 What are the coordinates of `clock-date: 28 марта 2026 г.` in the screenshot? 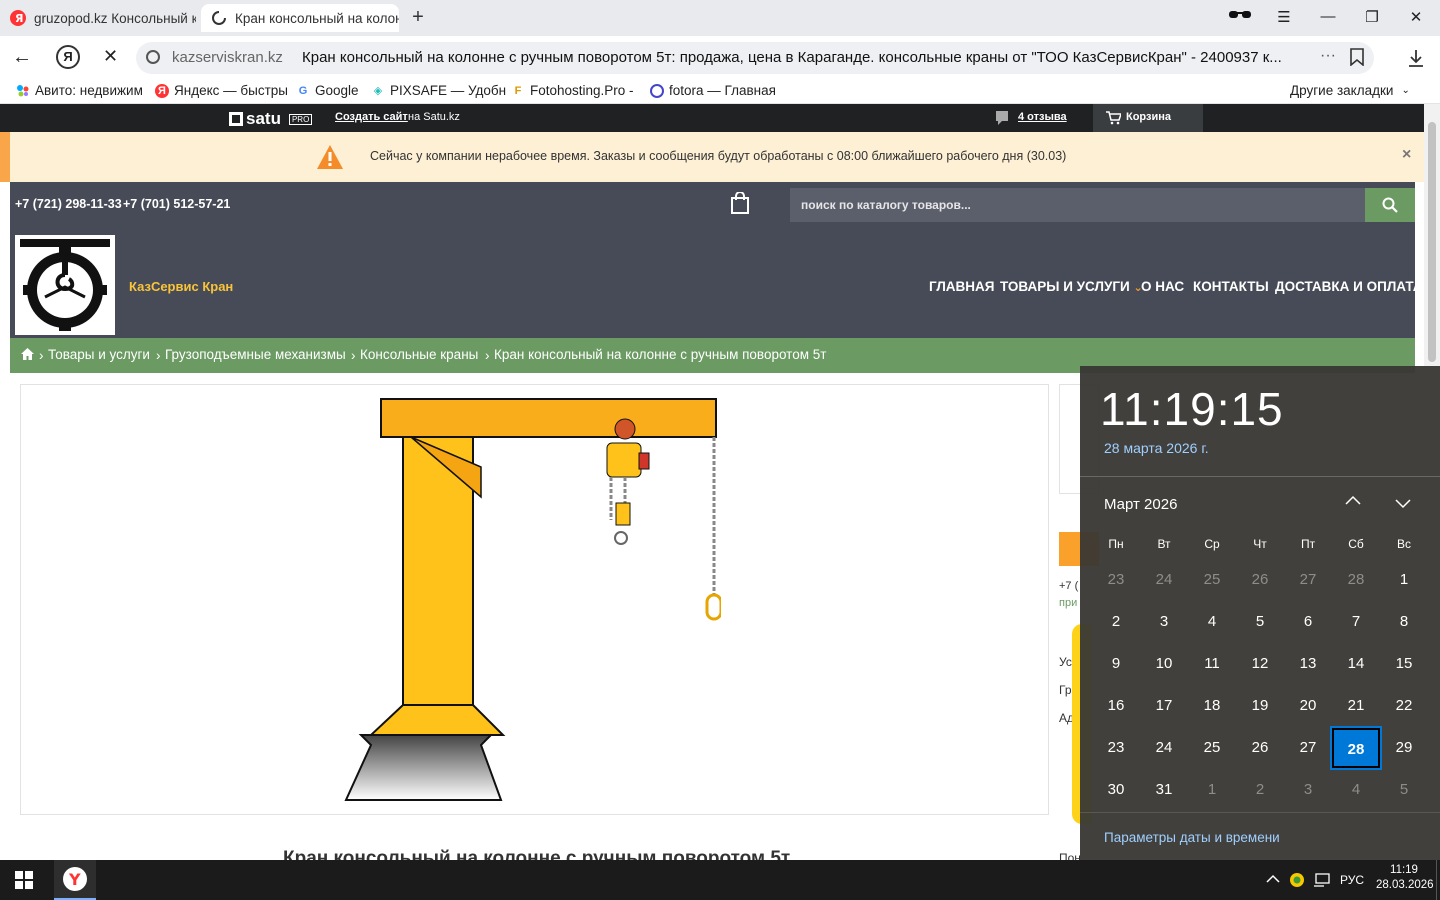 It's located at (1156, 448).